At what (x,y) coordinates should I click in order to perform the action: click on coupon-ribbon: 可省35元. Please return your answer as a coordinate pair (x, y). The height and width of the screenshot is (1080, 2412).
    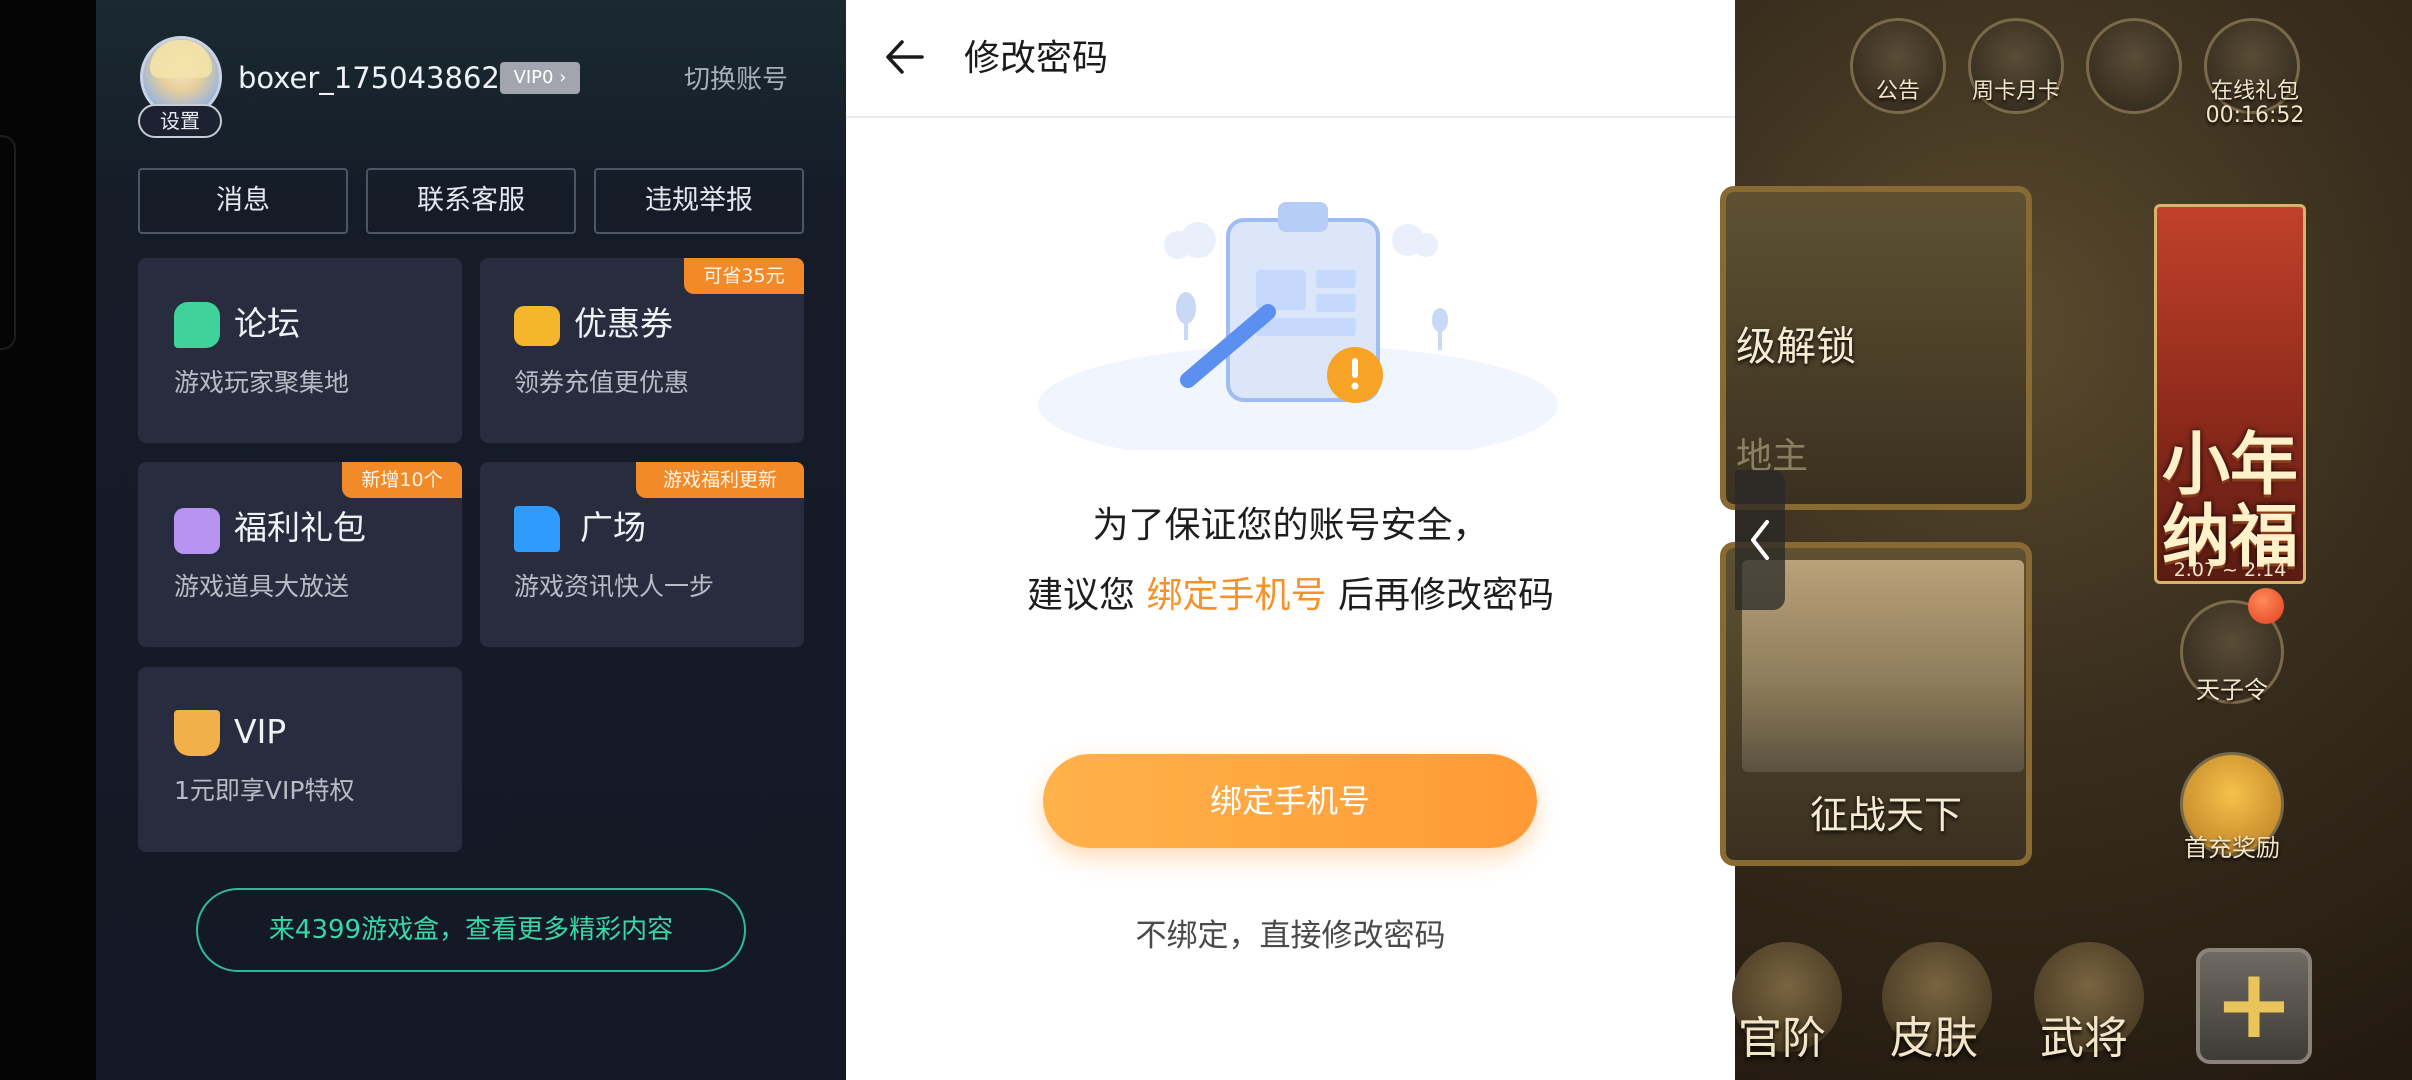
    Looking at the image, I should click on (744, 276).